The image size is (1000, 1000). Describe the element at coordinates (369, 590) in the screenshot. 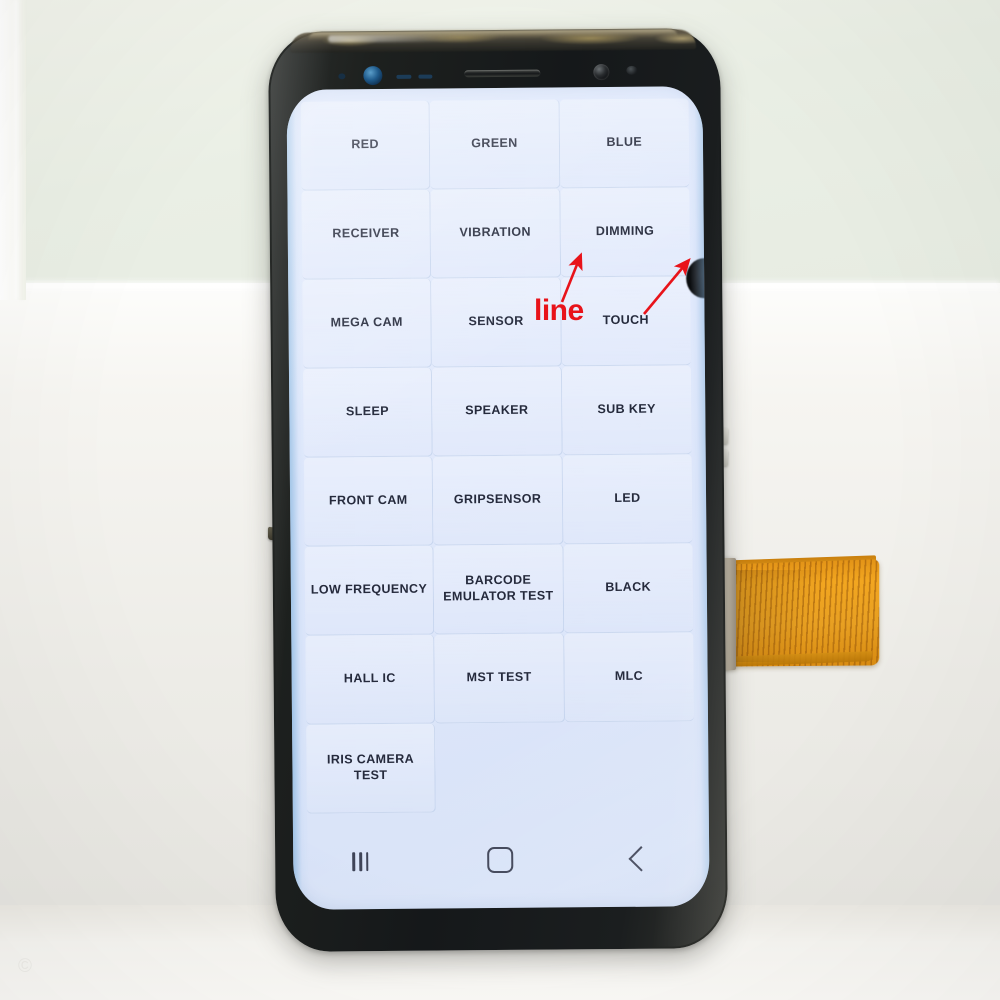

I see `test-button-low-frequency: LOW FREQUENCY` at that location.